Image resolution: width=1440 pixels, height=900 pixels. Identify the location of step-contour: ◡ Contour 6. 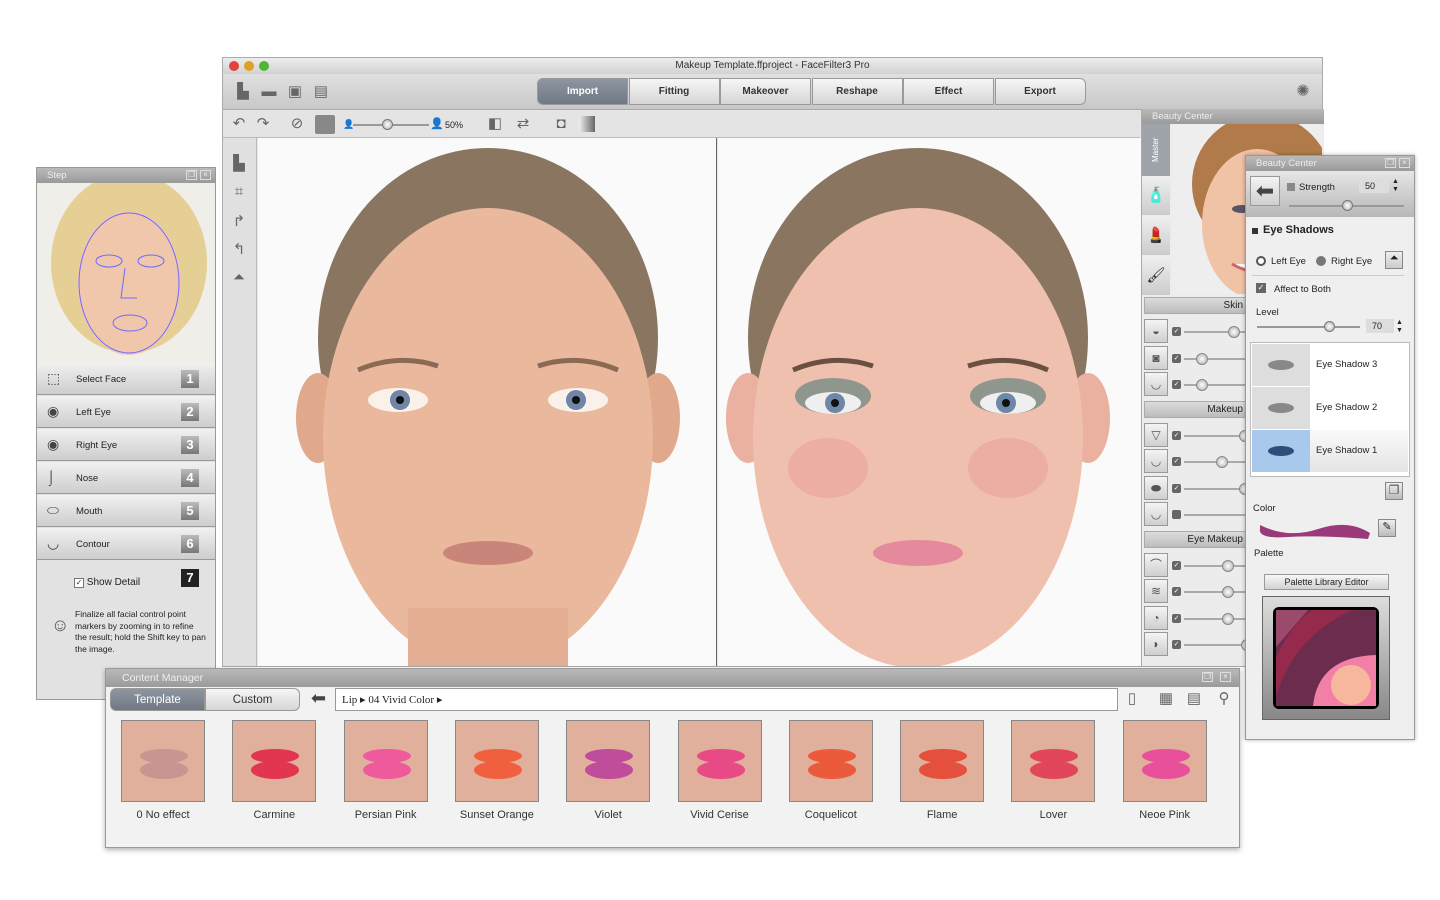
(126, 544).